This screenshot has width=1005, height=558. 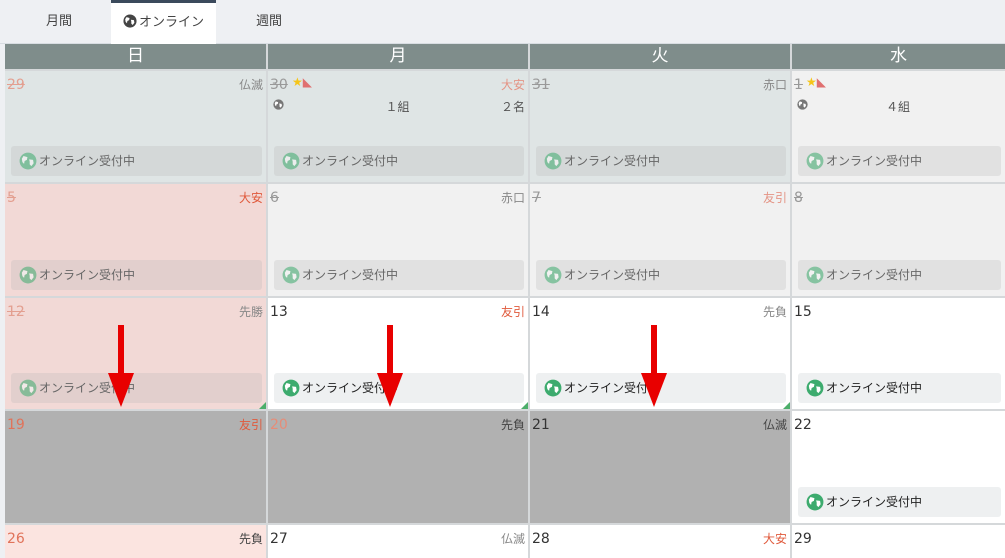 What do you see at coordinates (398, 56) in the screenshot?
I see `weekday-header-mon: 月` at bounding box center [398, 56].